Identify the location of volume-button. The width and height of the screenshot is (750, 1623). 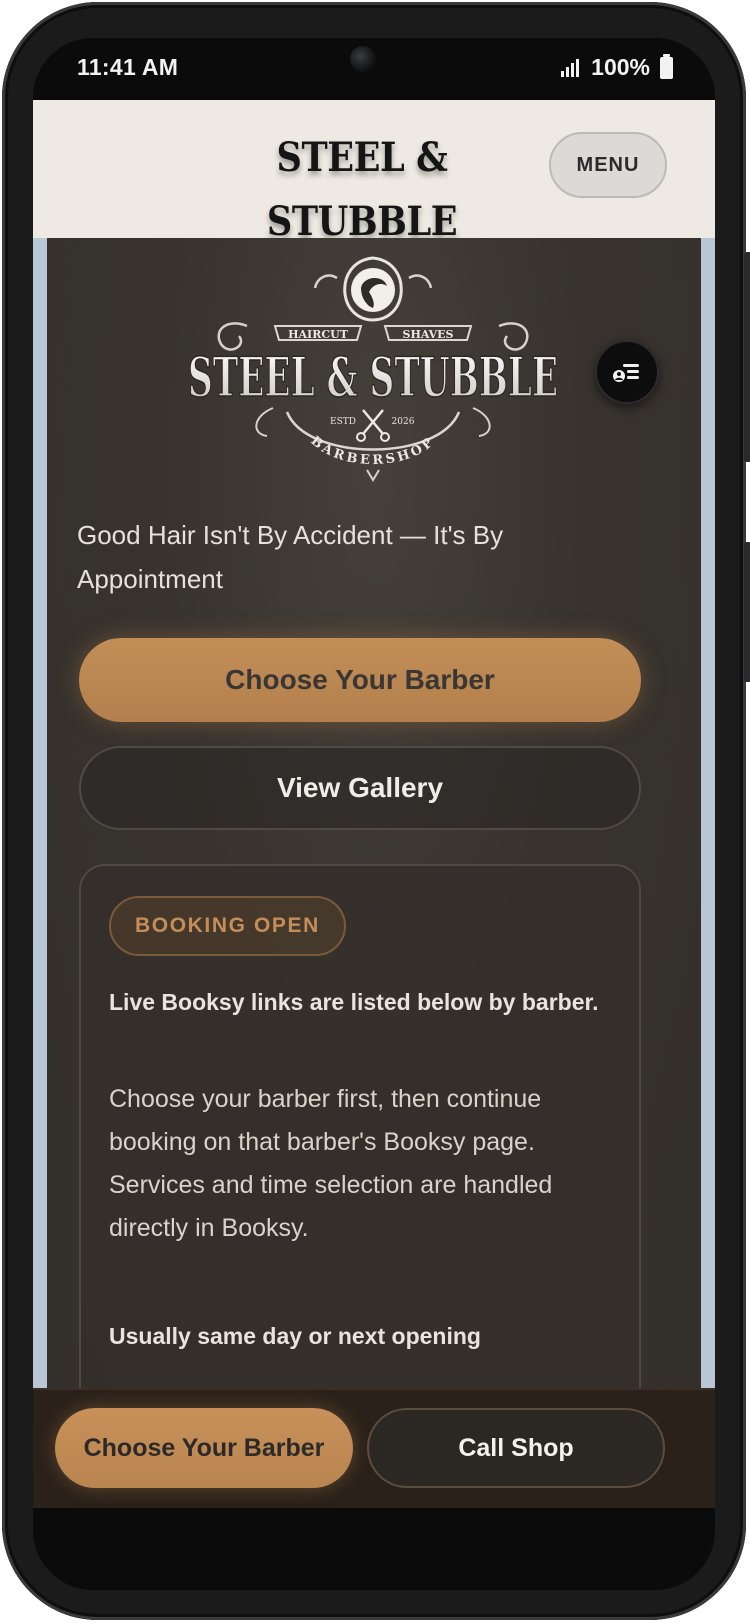
(747, 357).